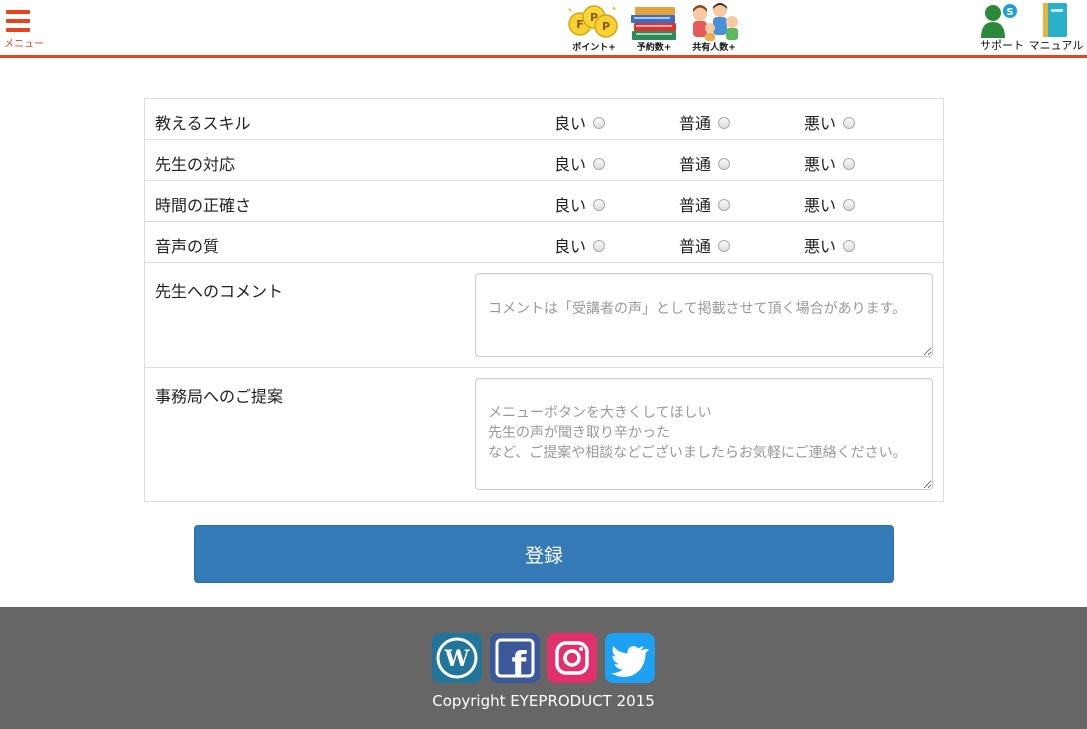  What do you see at coordinates (520, 664) in the screenshot?
I see `svg-text: f` at bounding box center [520, 664].